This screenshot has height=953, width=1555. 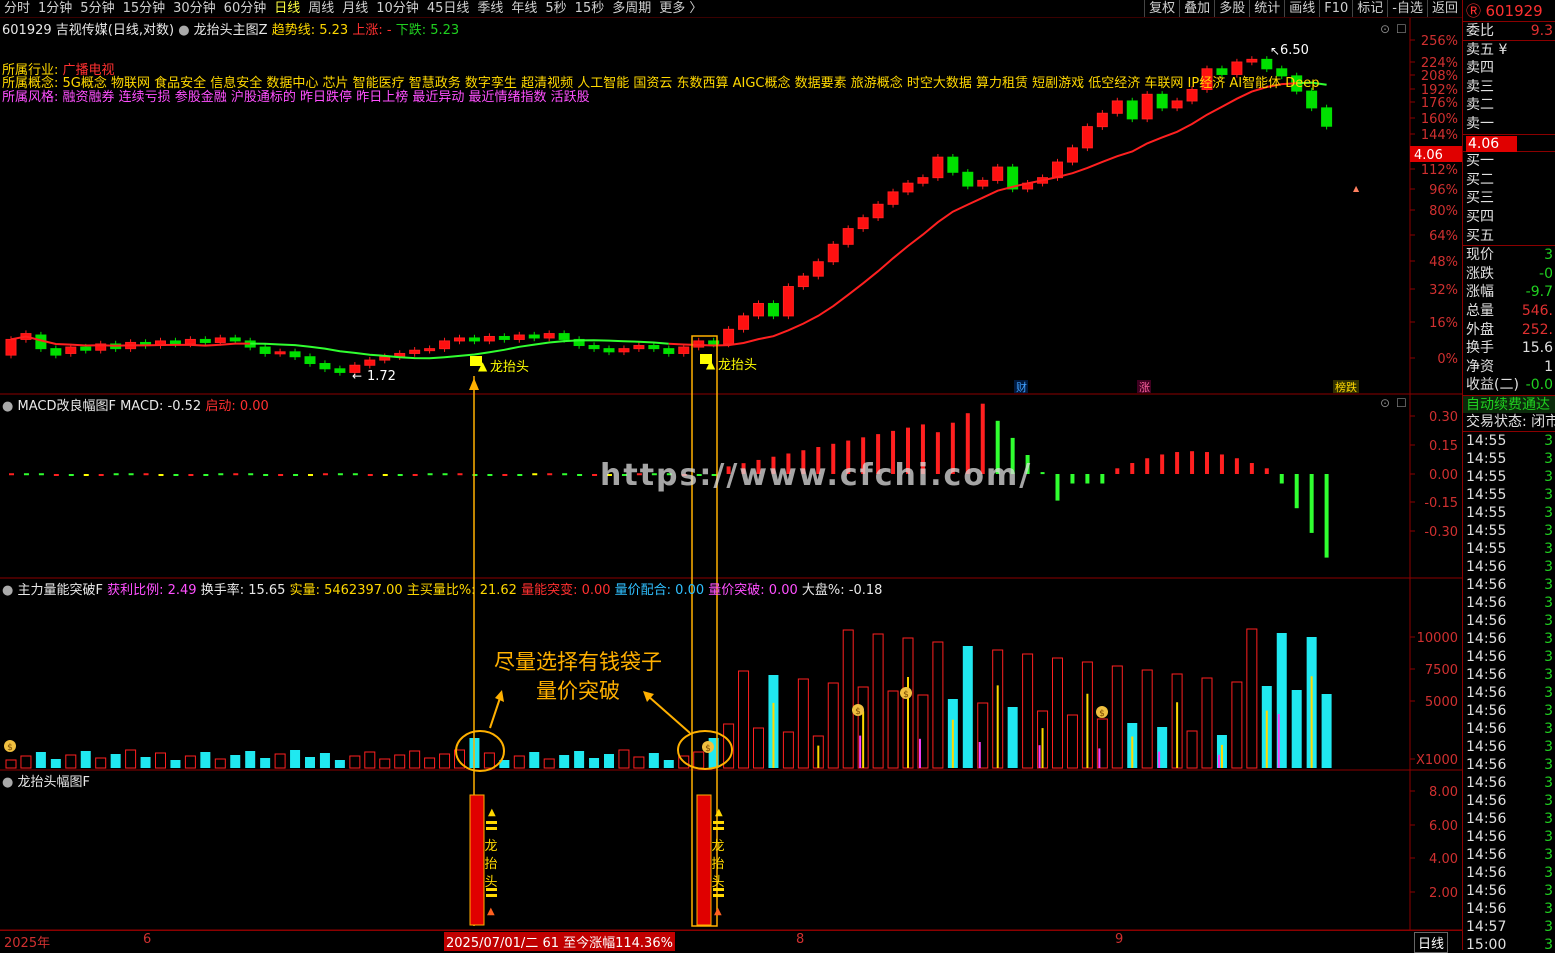 I want to click on volume-title: 主力量能突破F, so click(x=59, y=590).